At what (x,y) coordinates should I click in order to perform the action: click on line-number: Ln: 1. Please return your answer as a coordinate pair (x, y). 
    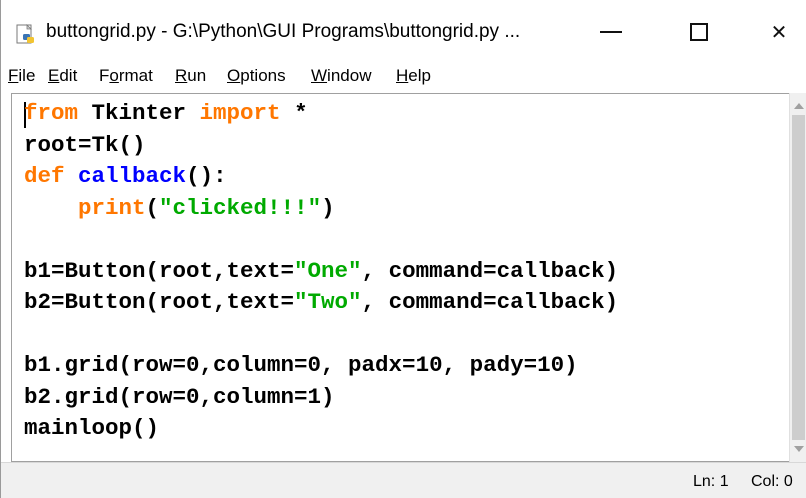
    Looking at the image, I should click on (711, 481).